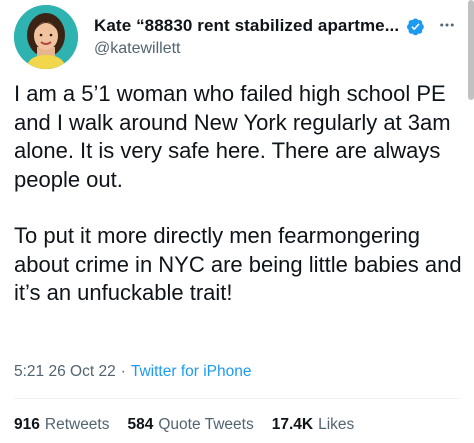  I want to click on likes-label: Likes, so click(336, 424).